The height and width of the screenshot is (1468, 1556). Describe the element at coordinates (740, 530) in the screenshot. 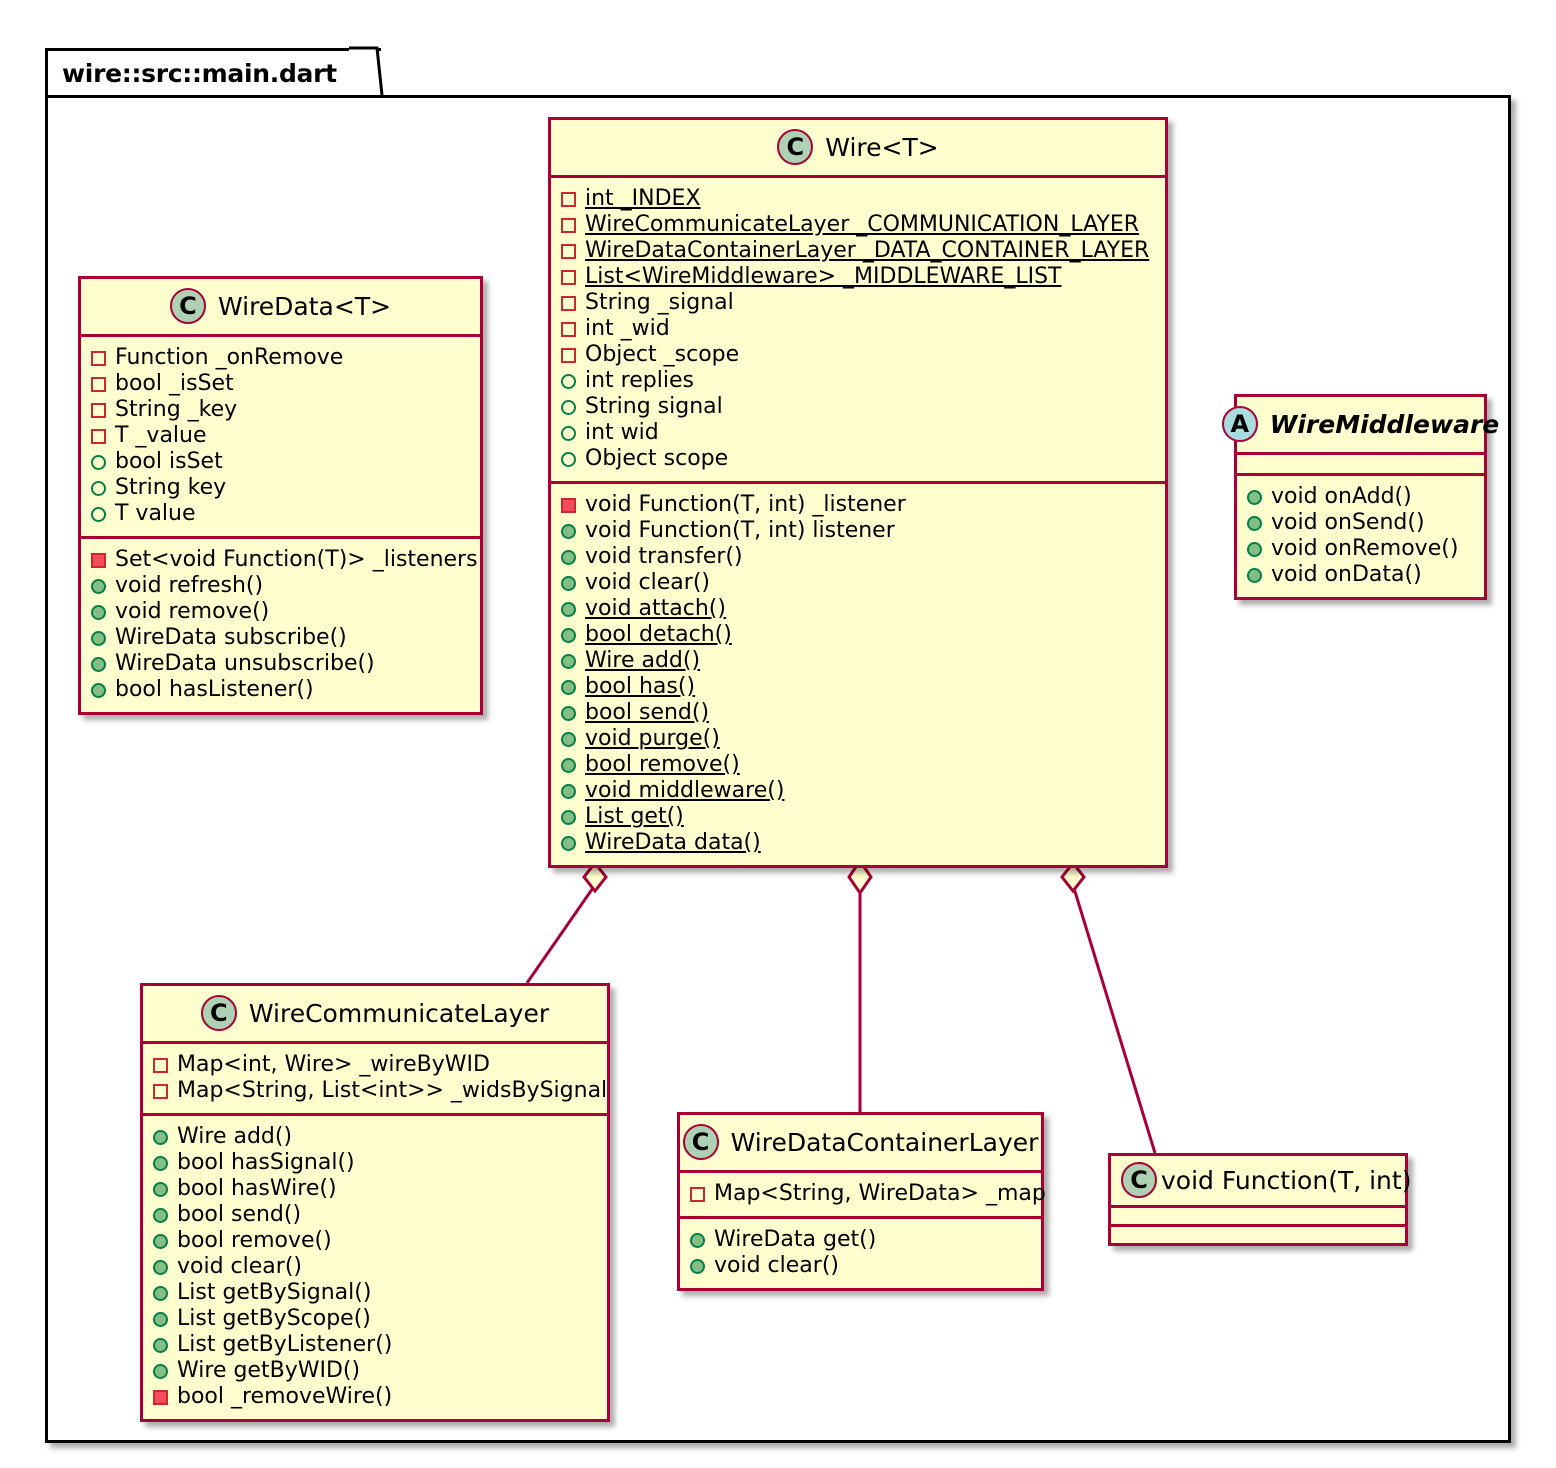

I see `method-signature: void Function(T, int) listener` at that location.